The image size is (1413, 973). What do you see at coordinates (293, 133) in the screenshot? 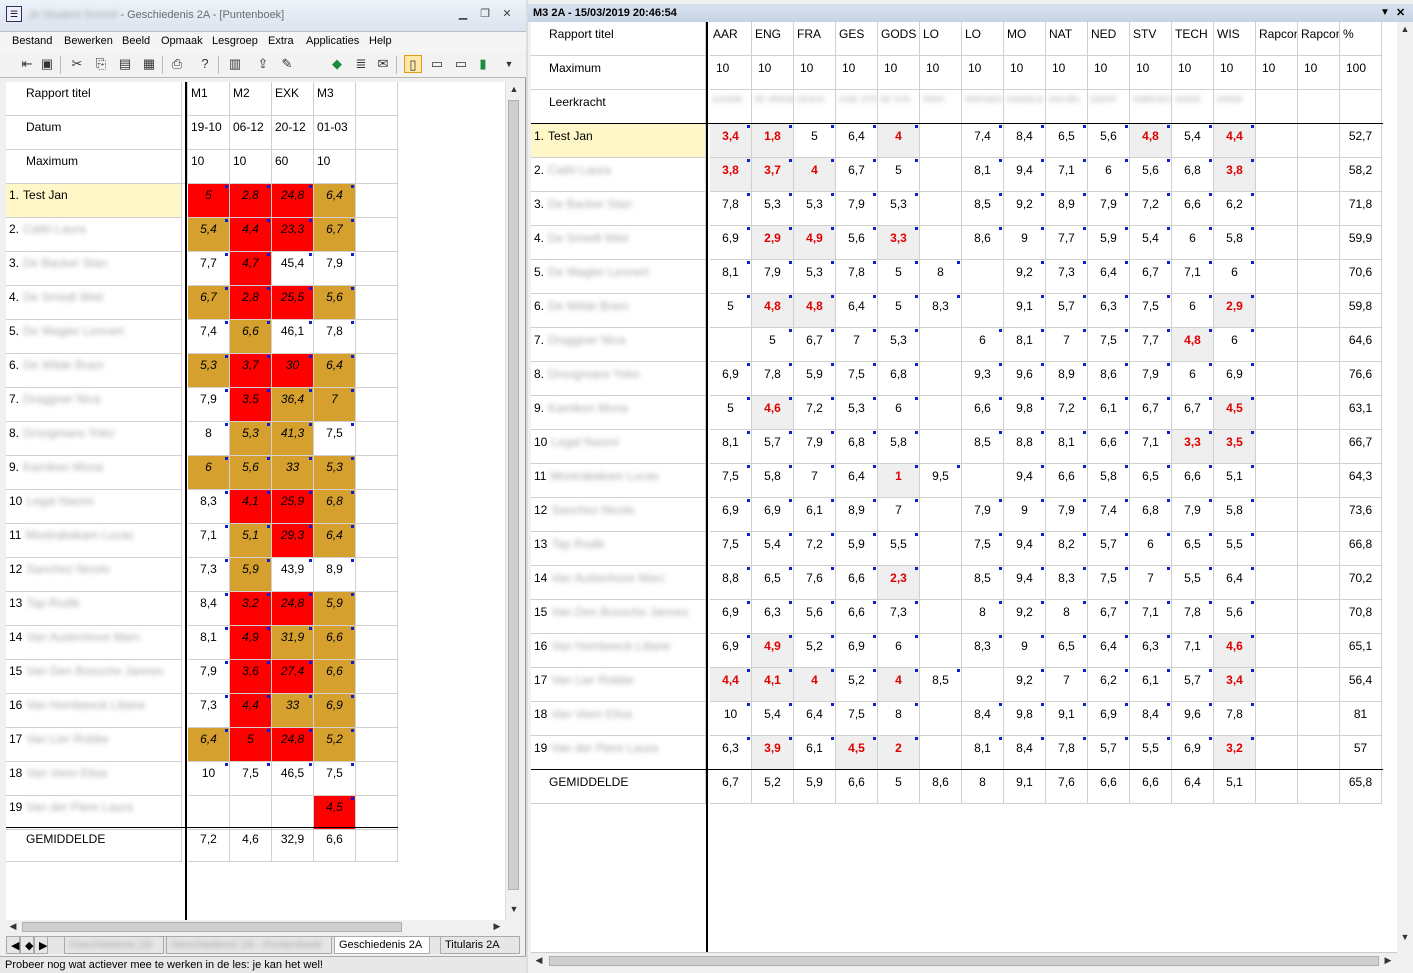
I see `header-dates-cell: 20-12` at bounding box center [293, 133].